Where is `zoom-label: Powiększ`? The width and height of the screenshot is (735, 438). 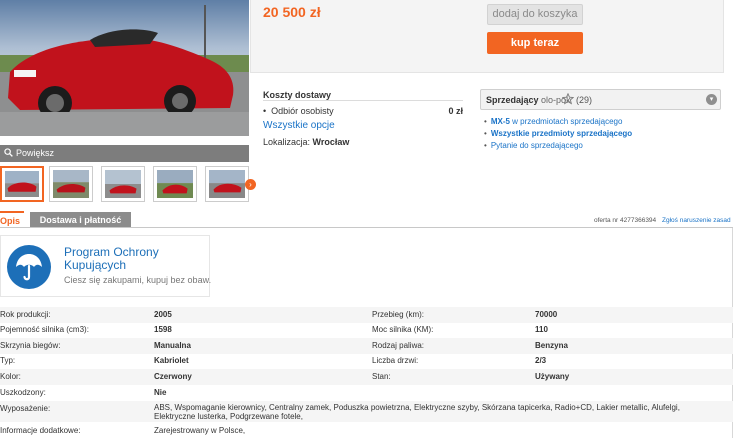 zoom-label: Powiększ is located at coordinates (35, 153).